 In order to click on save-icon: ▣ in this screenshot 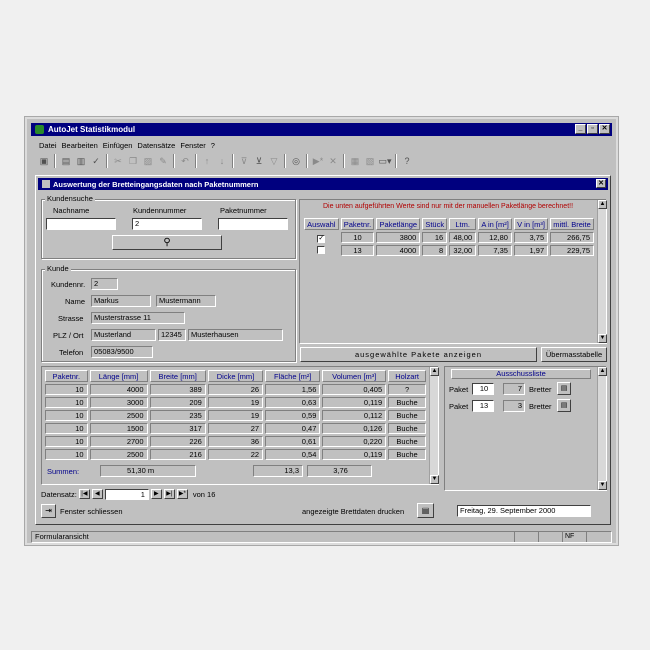, I will do `click(44, 161)`.